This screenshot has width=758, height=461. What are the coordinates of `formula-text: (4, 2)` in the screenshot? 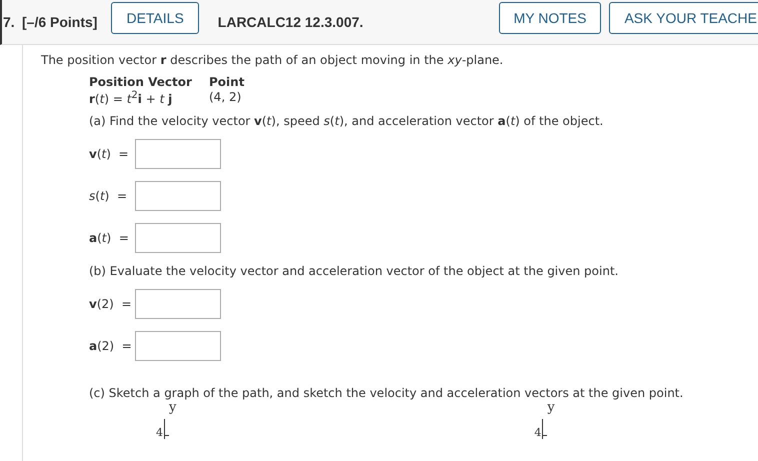 It's located at (225, 98).